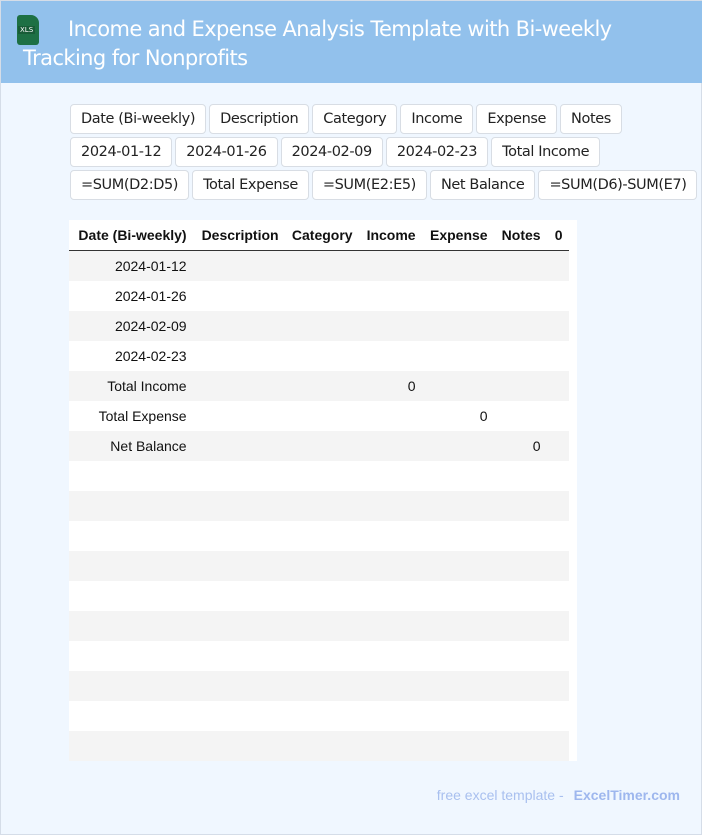 This screenshot has height=835, width=702. I want to click on cell-chip: Notes, so click(591, 119).